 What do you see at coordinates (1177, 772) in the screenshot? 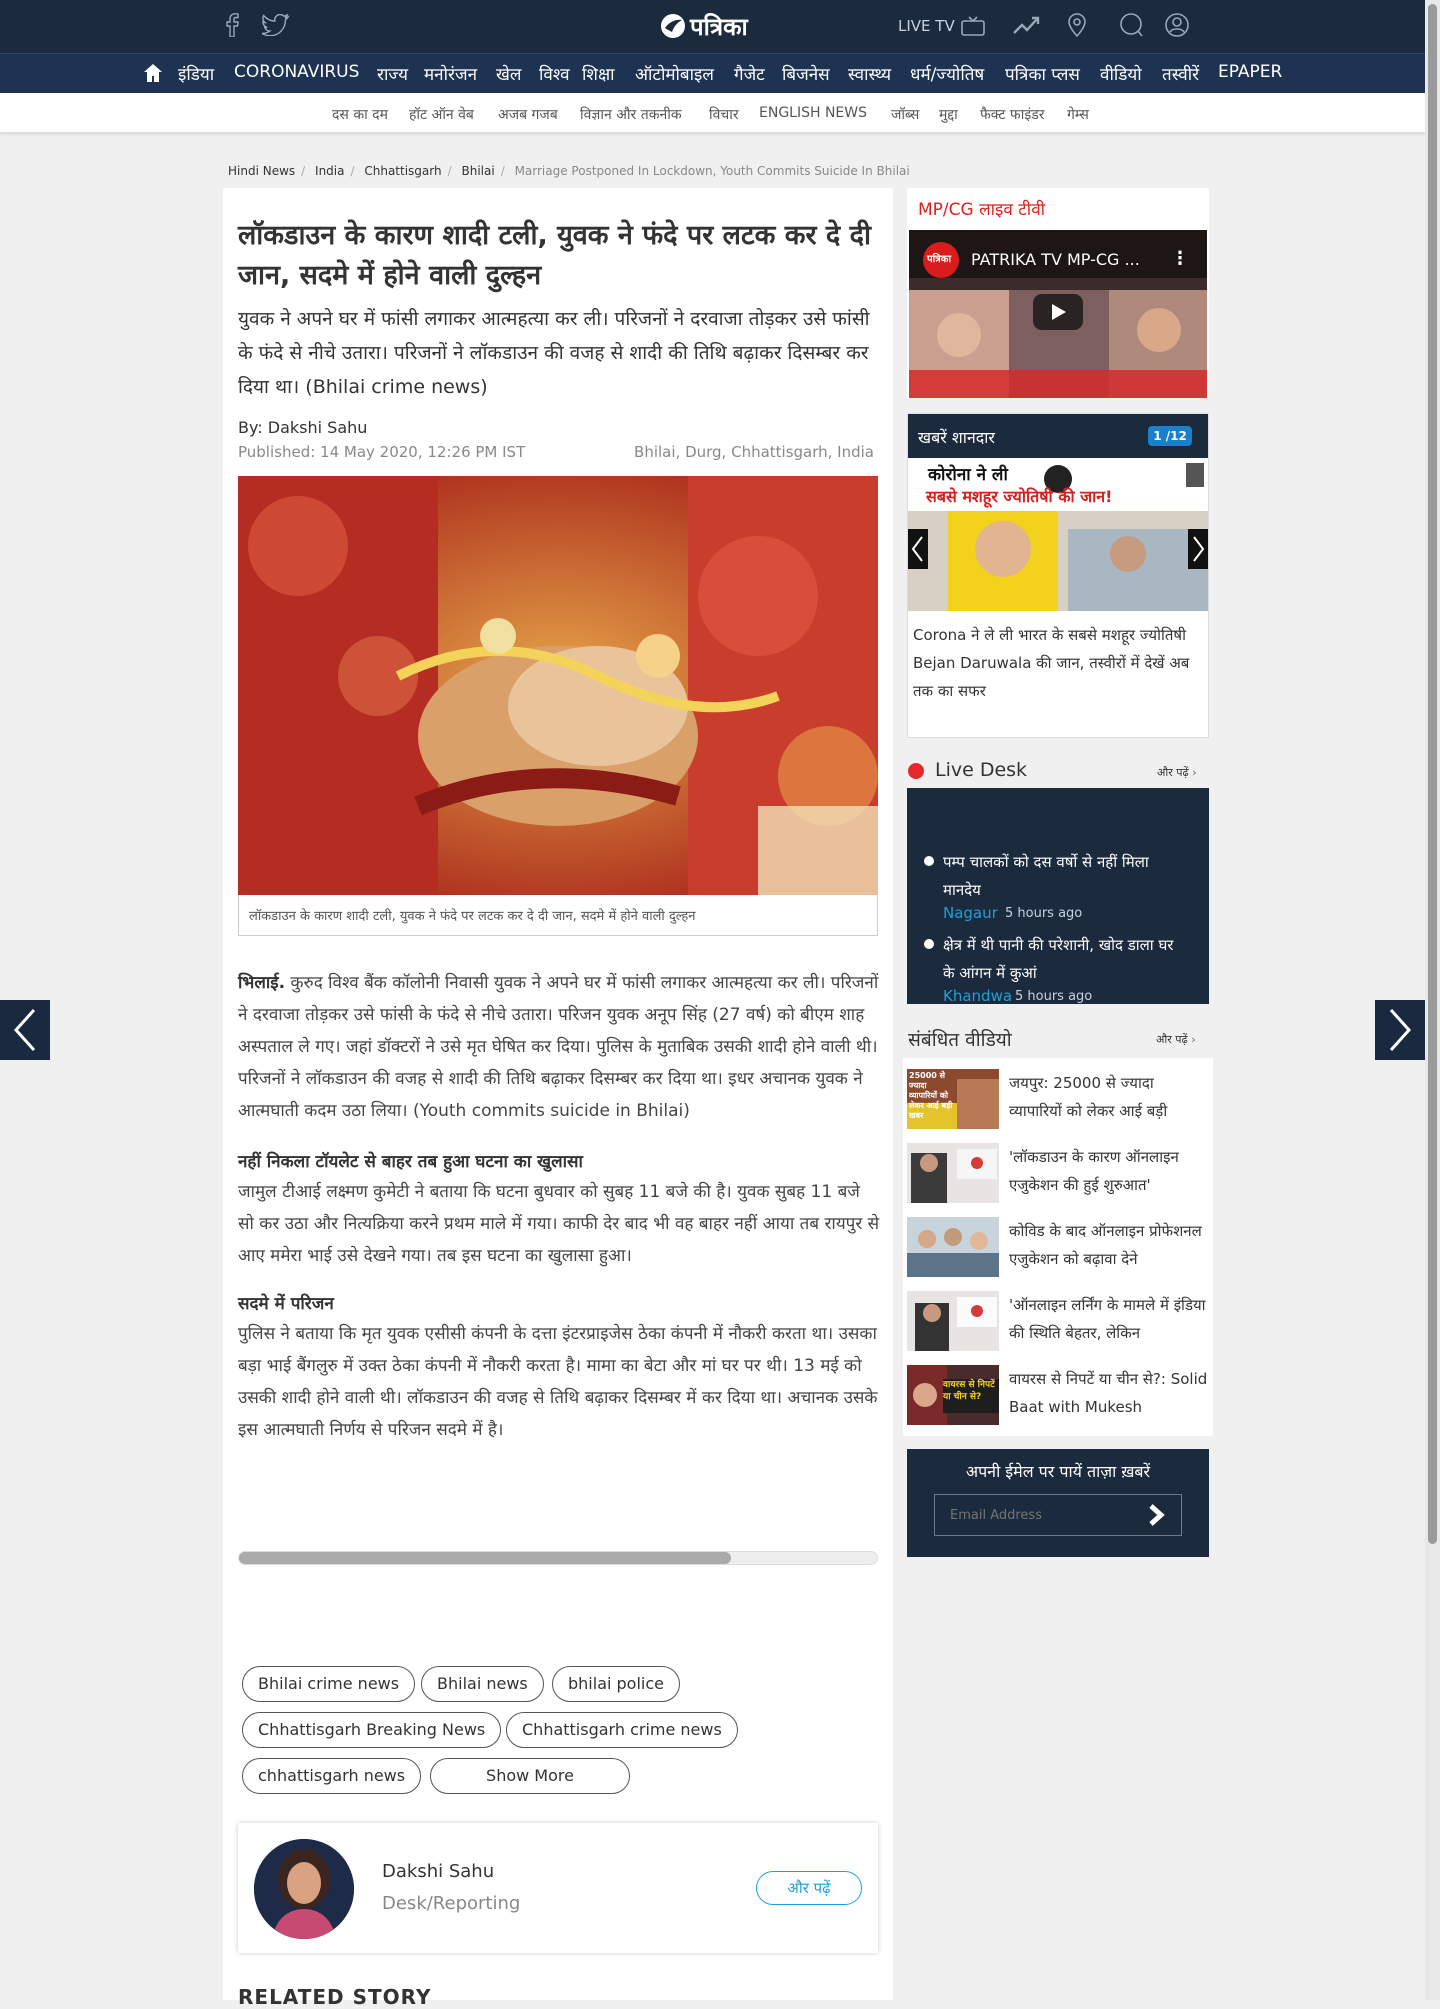
I see `live-desk-more-link: और पढ़ें ›` at bounding box center [1177, 772].